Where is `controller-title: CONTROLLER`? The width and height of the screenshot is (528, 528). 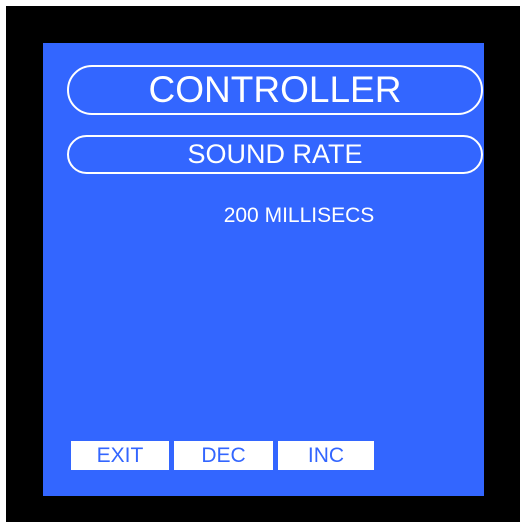
controller-title: CONTROLLER is located at coordinates (275, 90).